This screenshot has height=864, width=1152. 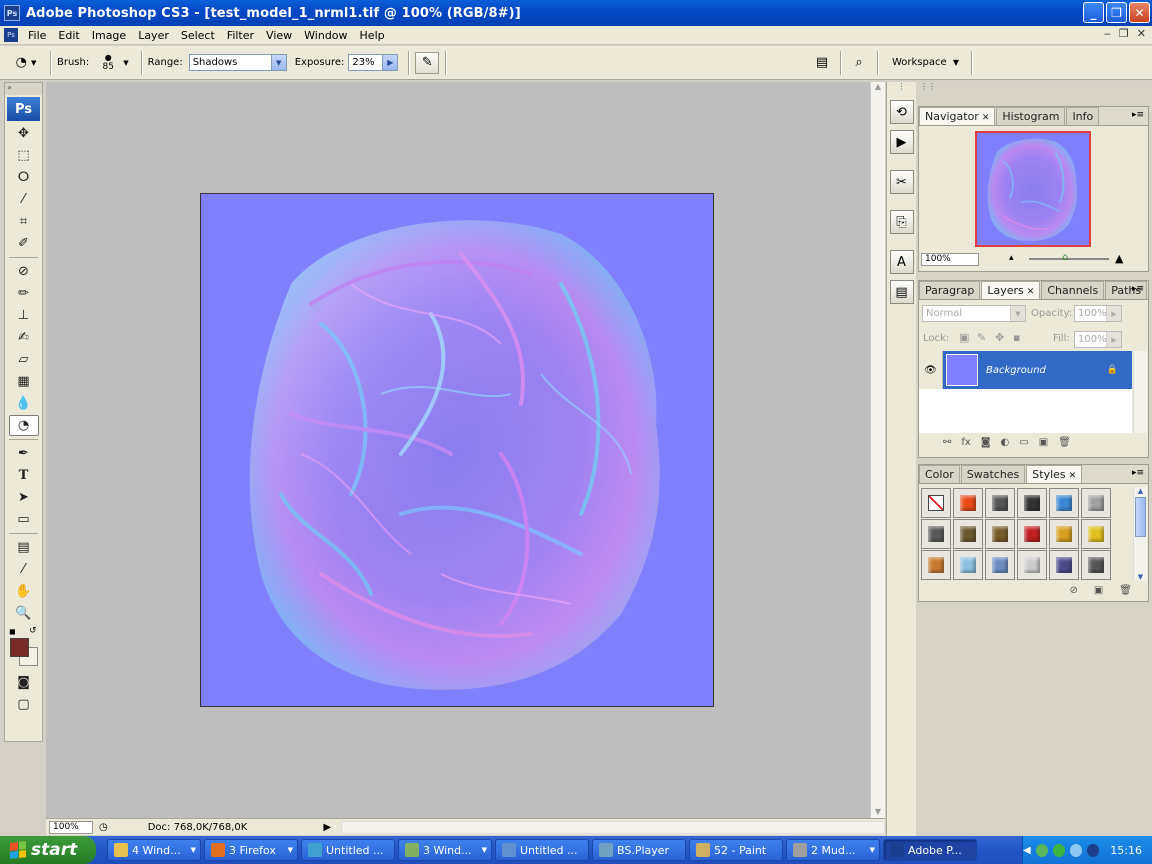 I want to click on pen-tool-icon: ✒, so click(x=24, y=453).